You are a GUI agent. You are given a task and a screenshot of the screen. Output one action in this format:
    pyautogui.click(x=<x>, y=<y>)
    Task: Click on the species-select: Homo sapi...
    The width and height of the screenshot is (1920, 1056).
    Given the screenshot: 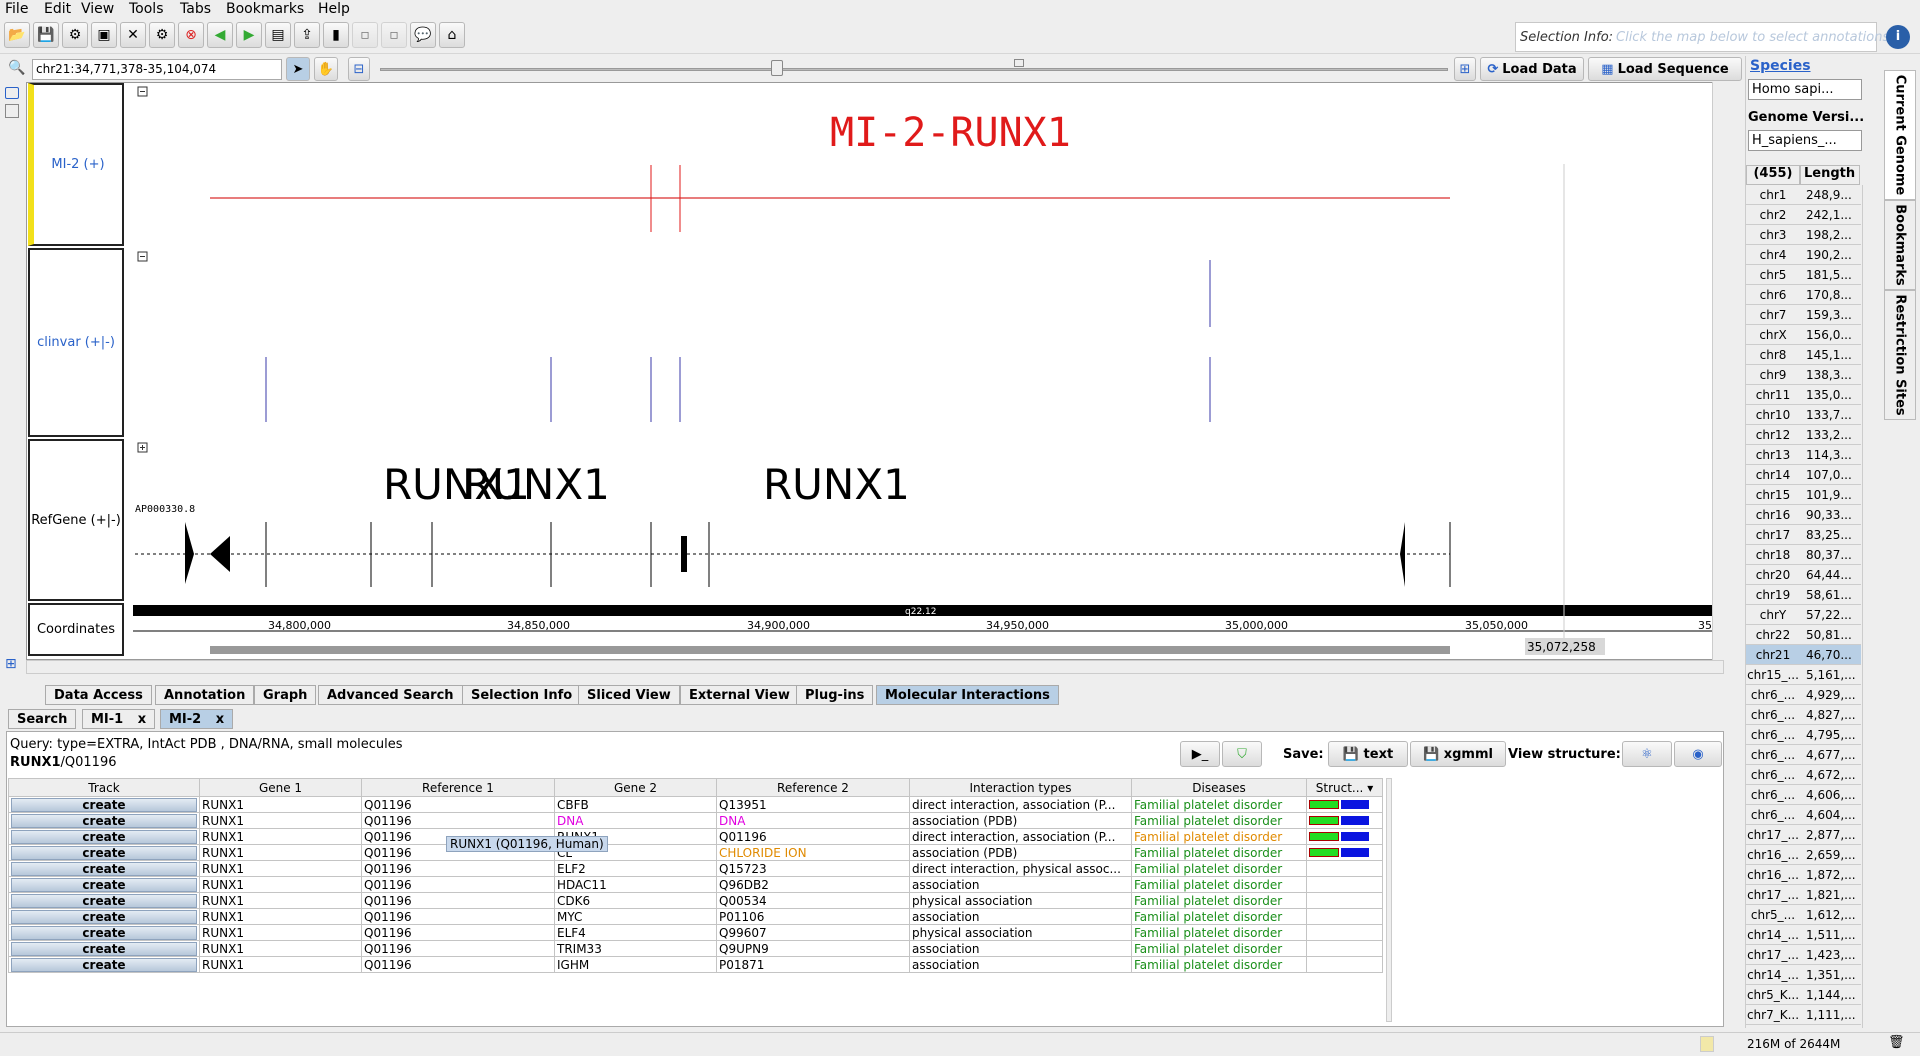 What is the action you would take?
    pyautogui.click(x=1805, y=89)
    